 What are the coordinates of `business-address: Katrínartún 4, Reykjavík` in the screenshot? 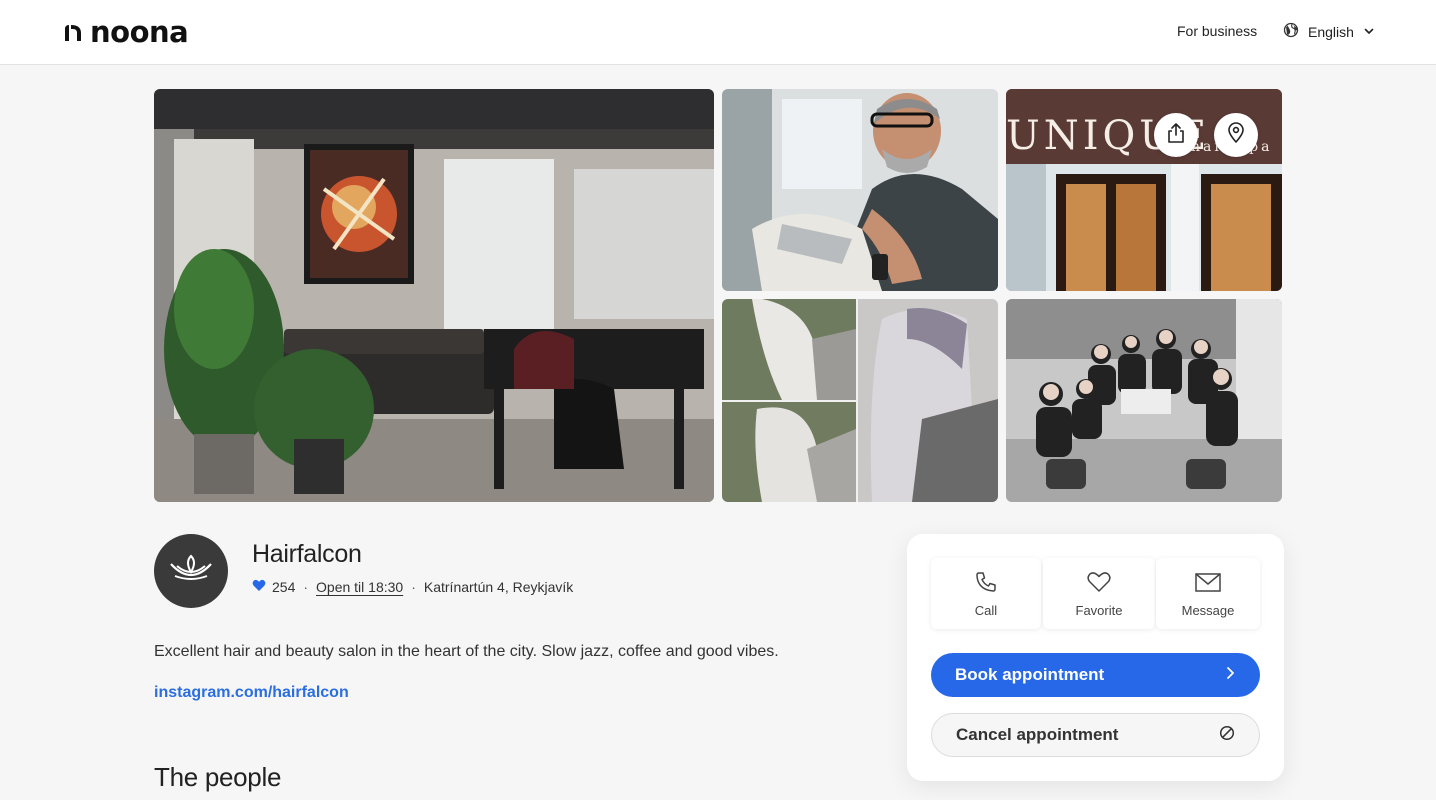 It's located at (498, 587).